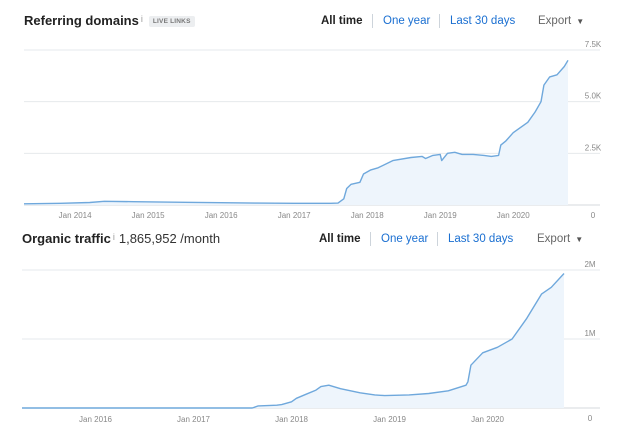 The width and height of the screenshot is (620, 434). What do you see at coordinates (487, 419) in the screenshot?
I see `x-tick-label: Jan 2020` at bounding box center [487, 419].